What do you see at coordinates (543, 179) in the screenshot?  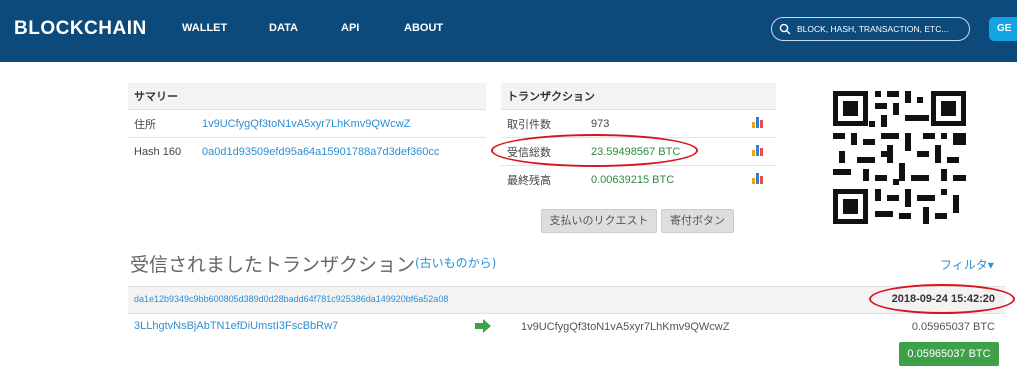 I see `final-balance-label: 最終残高` at bounding box center [543, 179].